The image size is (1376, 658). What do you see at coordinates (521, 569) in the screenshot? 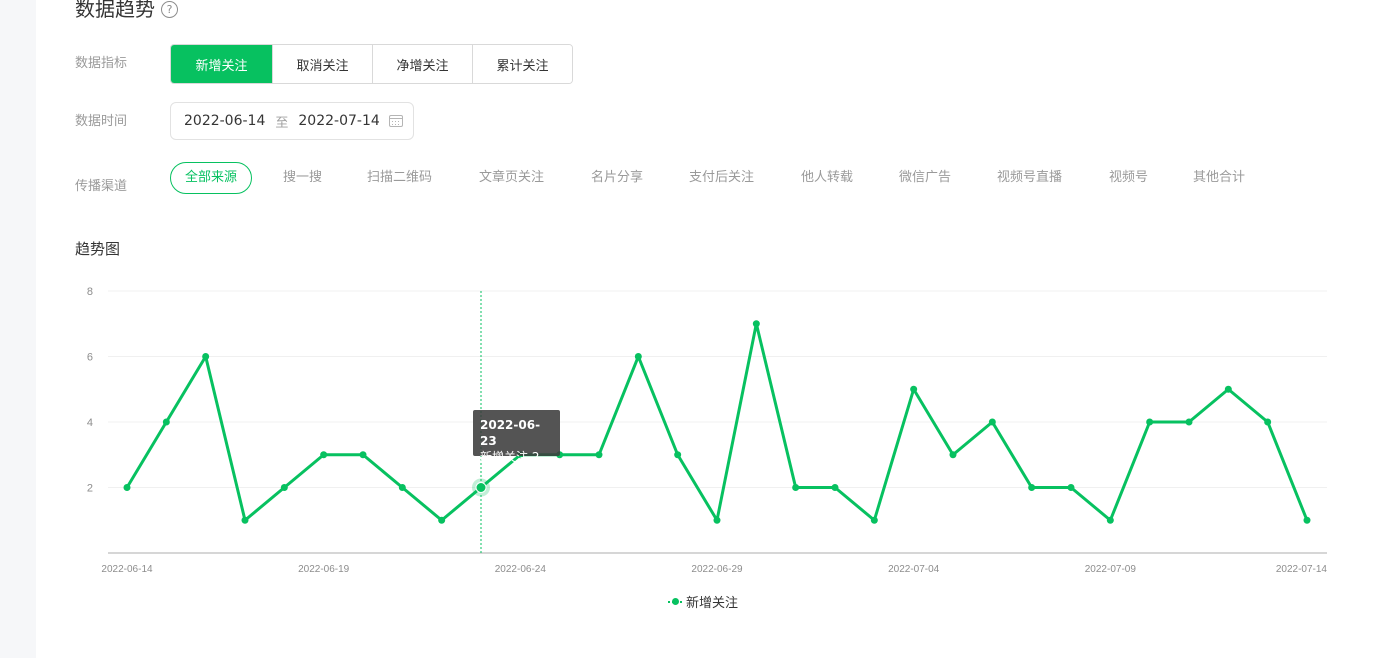
I see `x-tick-label: 2022-06-24` at bounding box center [521, 569].